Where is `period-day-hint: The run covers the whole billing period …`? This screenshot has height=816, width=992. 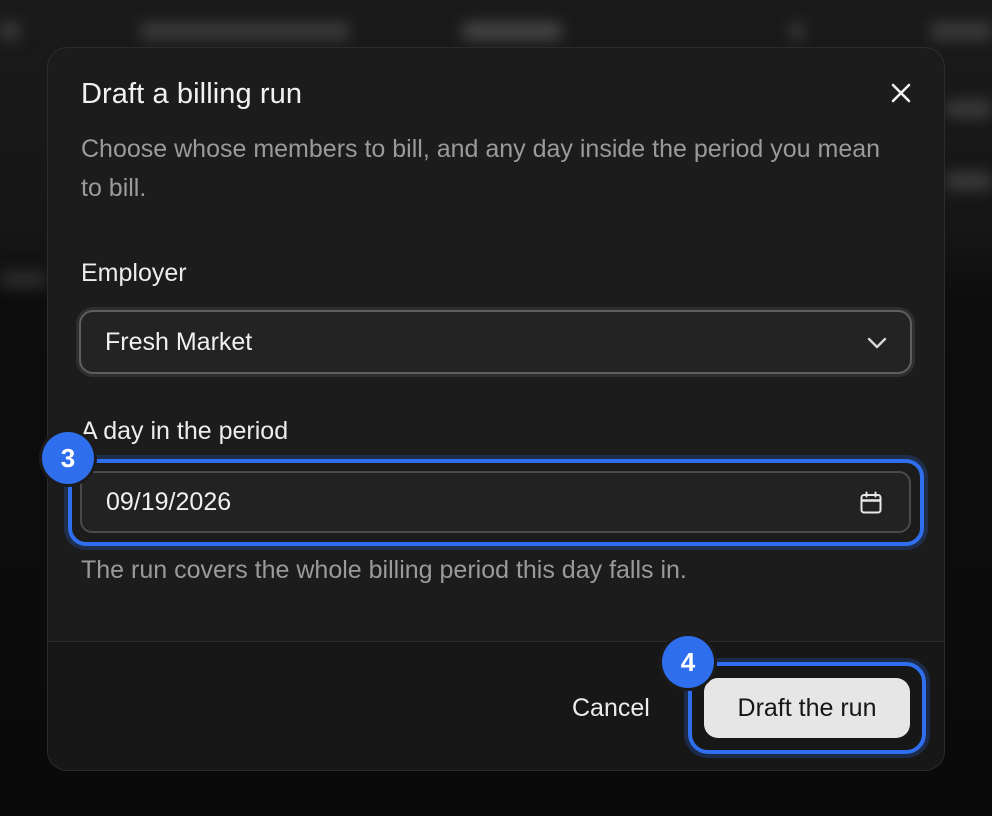 period-day-hint: The run covers the whole billing period … is located at coordinates (384, 570).